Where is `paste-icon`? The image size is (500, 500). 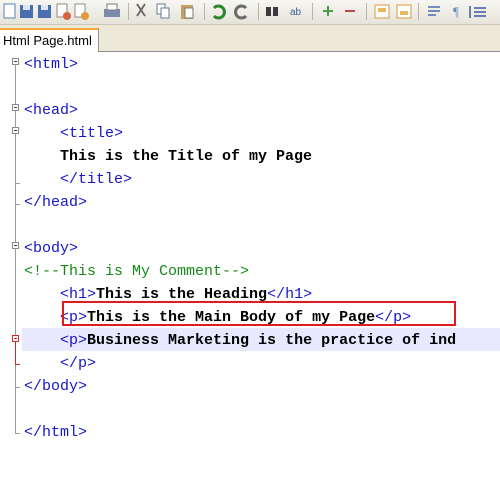
paste-icon is located at coordinates (187, 12).